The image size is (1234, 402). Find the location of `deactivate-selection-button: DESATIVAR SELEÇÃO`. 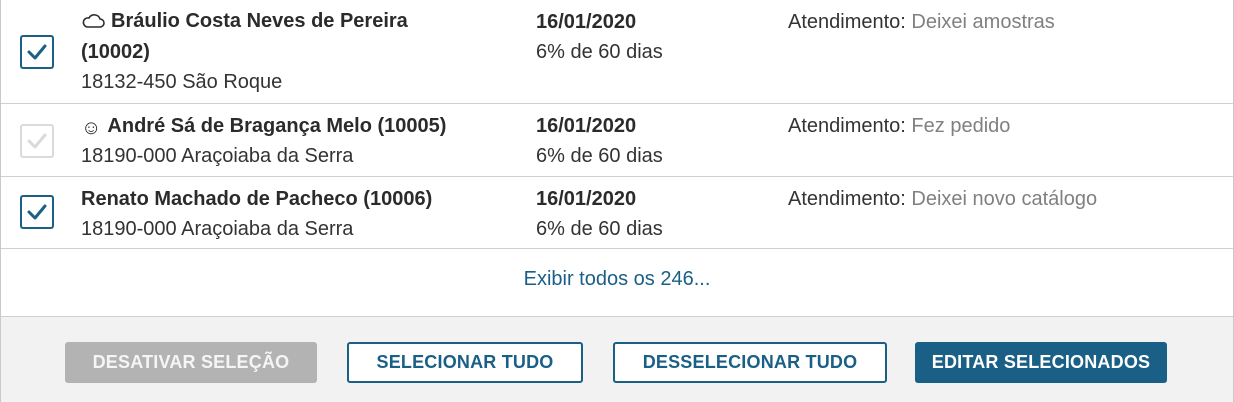

deactivate-selection-button: DESATIVAR SELEÇÃO is located at coordinates (191, 362).